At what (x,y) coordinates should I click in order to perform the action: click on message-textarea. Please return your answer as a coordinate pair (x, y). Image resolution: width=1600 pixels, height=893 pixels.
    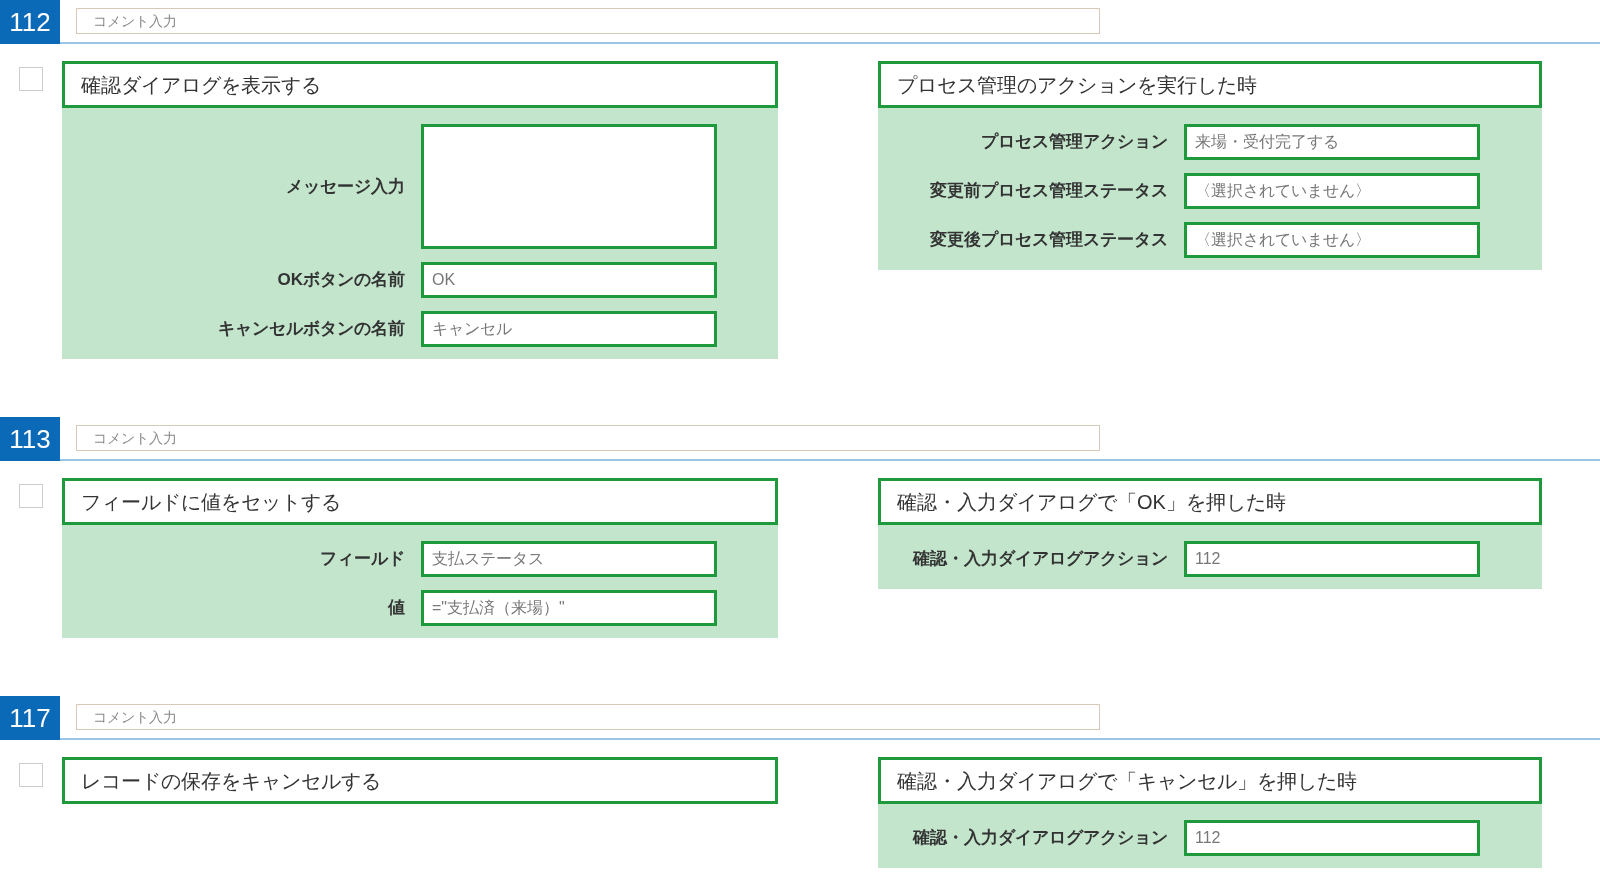
    Looking at the image, I should click on (569, 186).